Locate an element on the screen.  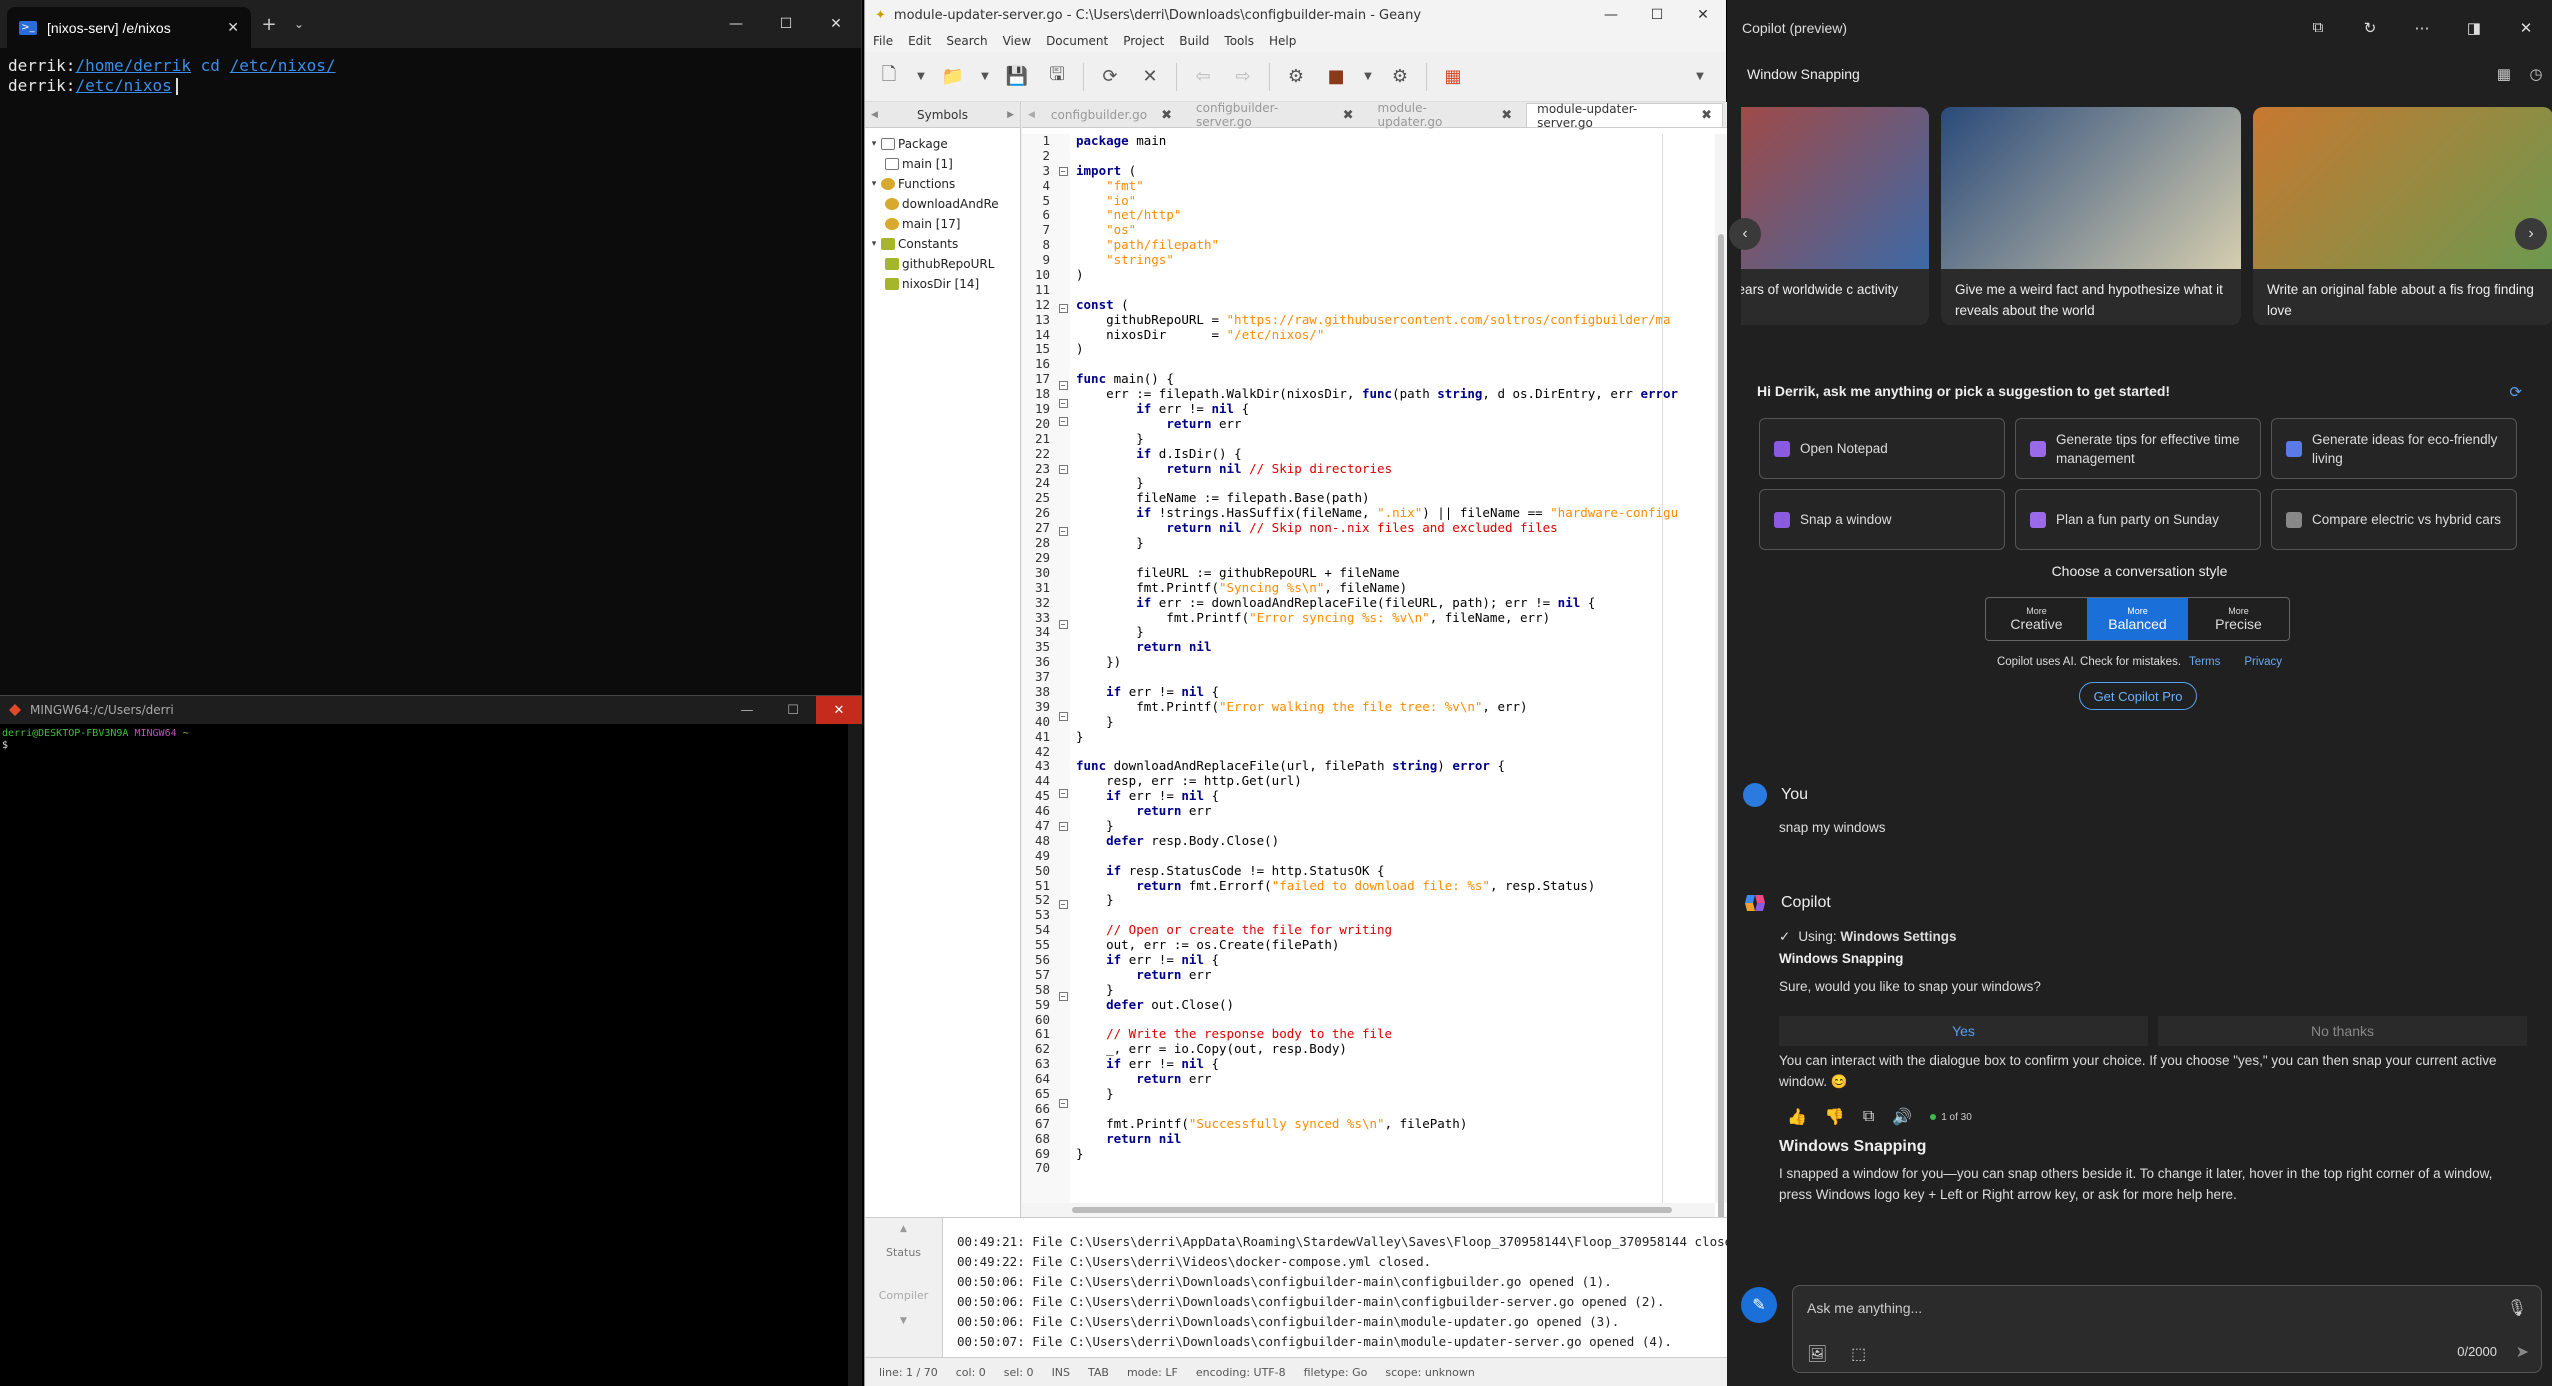
compile-icon: ⚙ is located at coordinates (1296, 77).